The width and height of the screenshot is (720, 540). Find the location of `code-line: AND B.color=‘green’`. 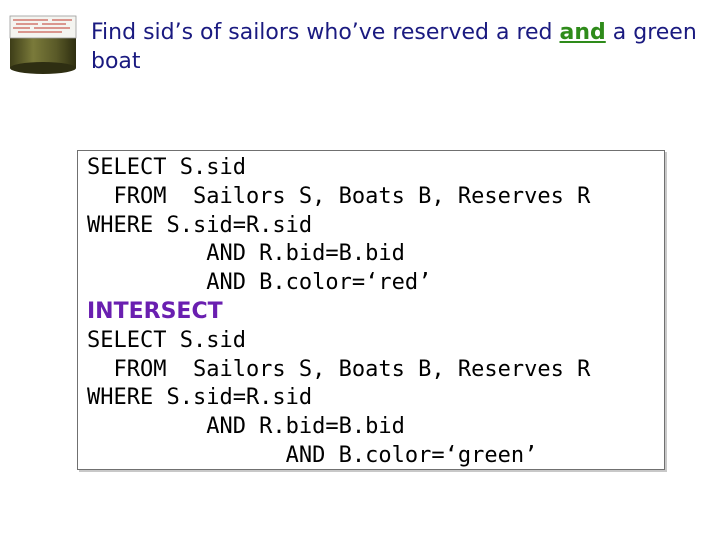

code-line: AND B.color=‘green’ is located at coordinates (312, 455).